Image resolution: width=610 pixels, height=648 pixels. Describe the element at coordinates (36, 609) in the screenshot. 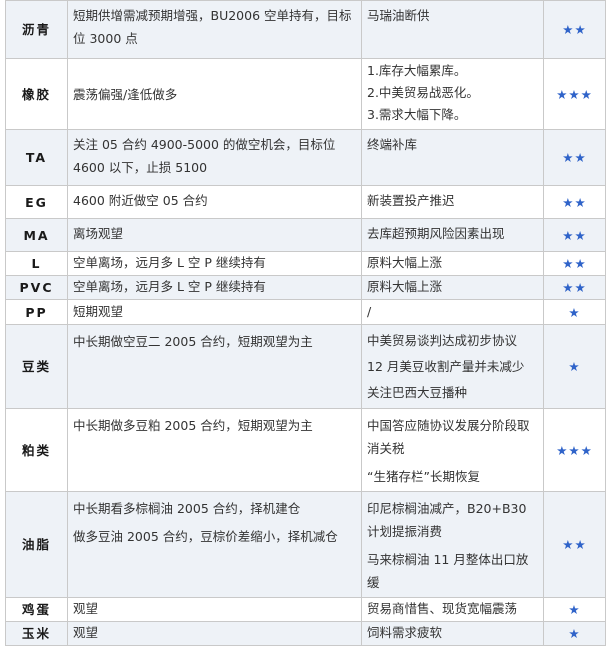

I see `commodity-name: 鸡蛋` at that location.